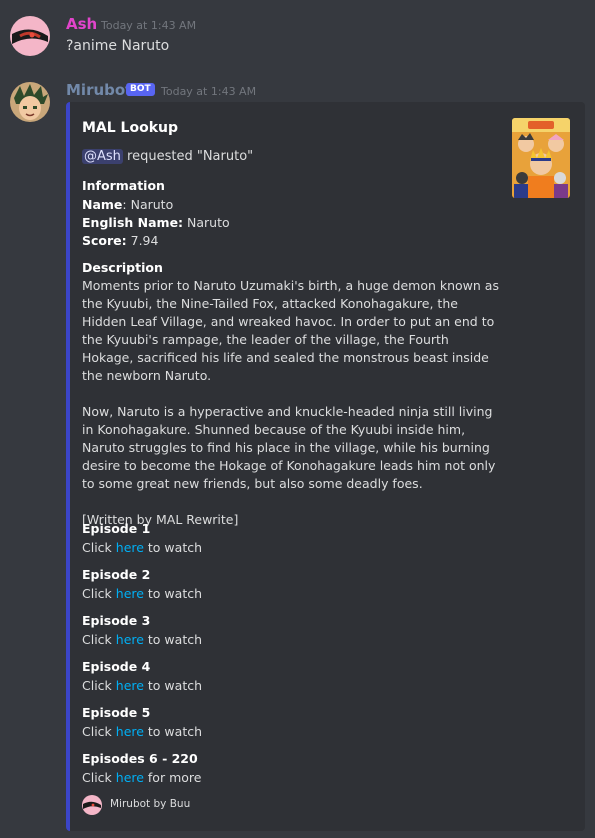  I want to click on episodes-6-220-suffix: for more, so click(172, 777).